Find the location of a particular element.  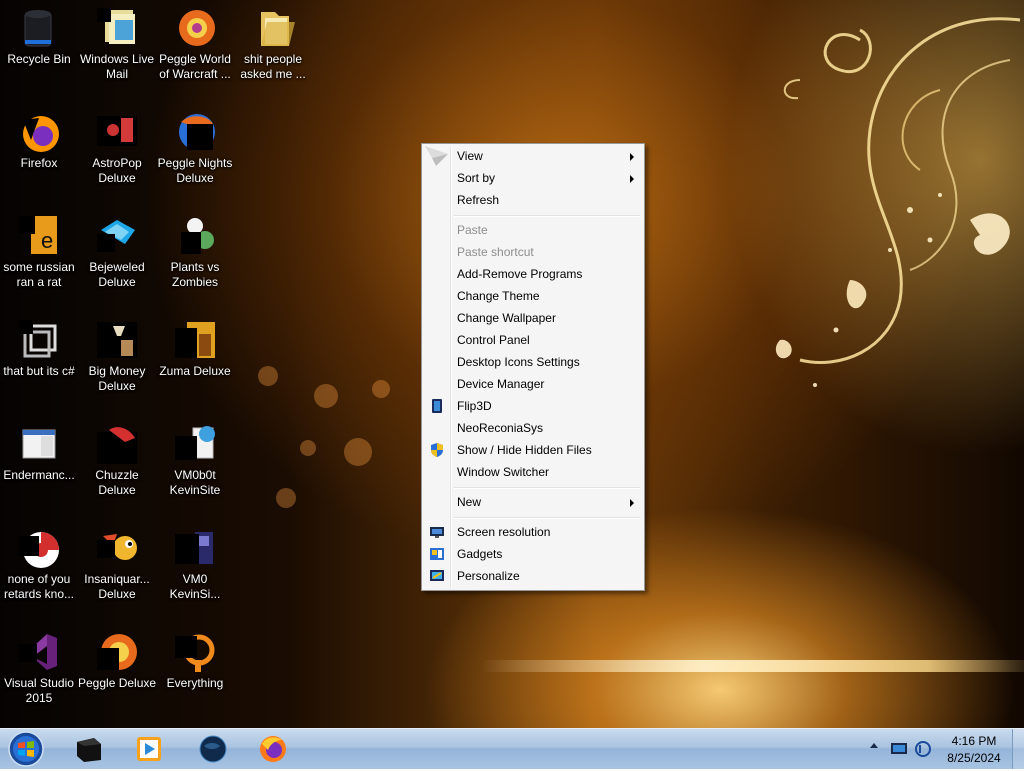

visual-studio-icon is located at coordinates (39, 652).